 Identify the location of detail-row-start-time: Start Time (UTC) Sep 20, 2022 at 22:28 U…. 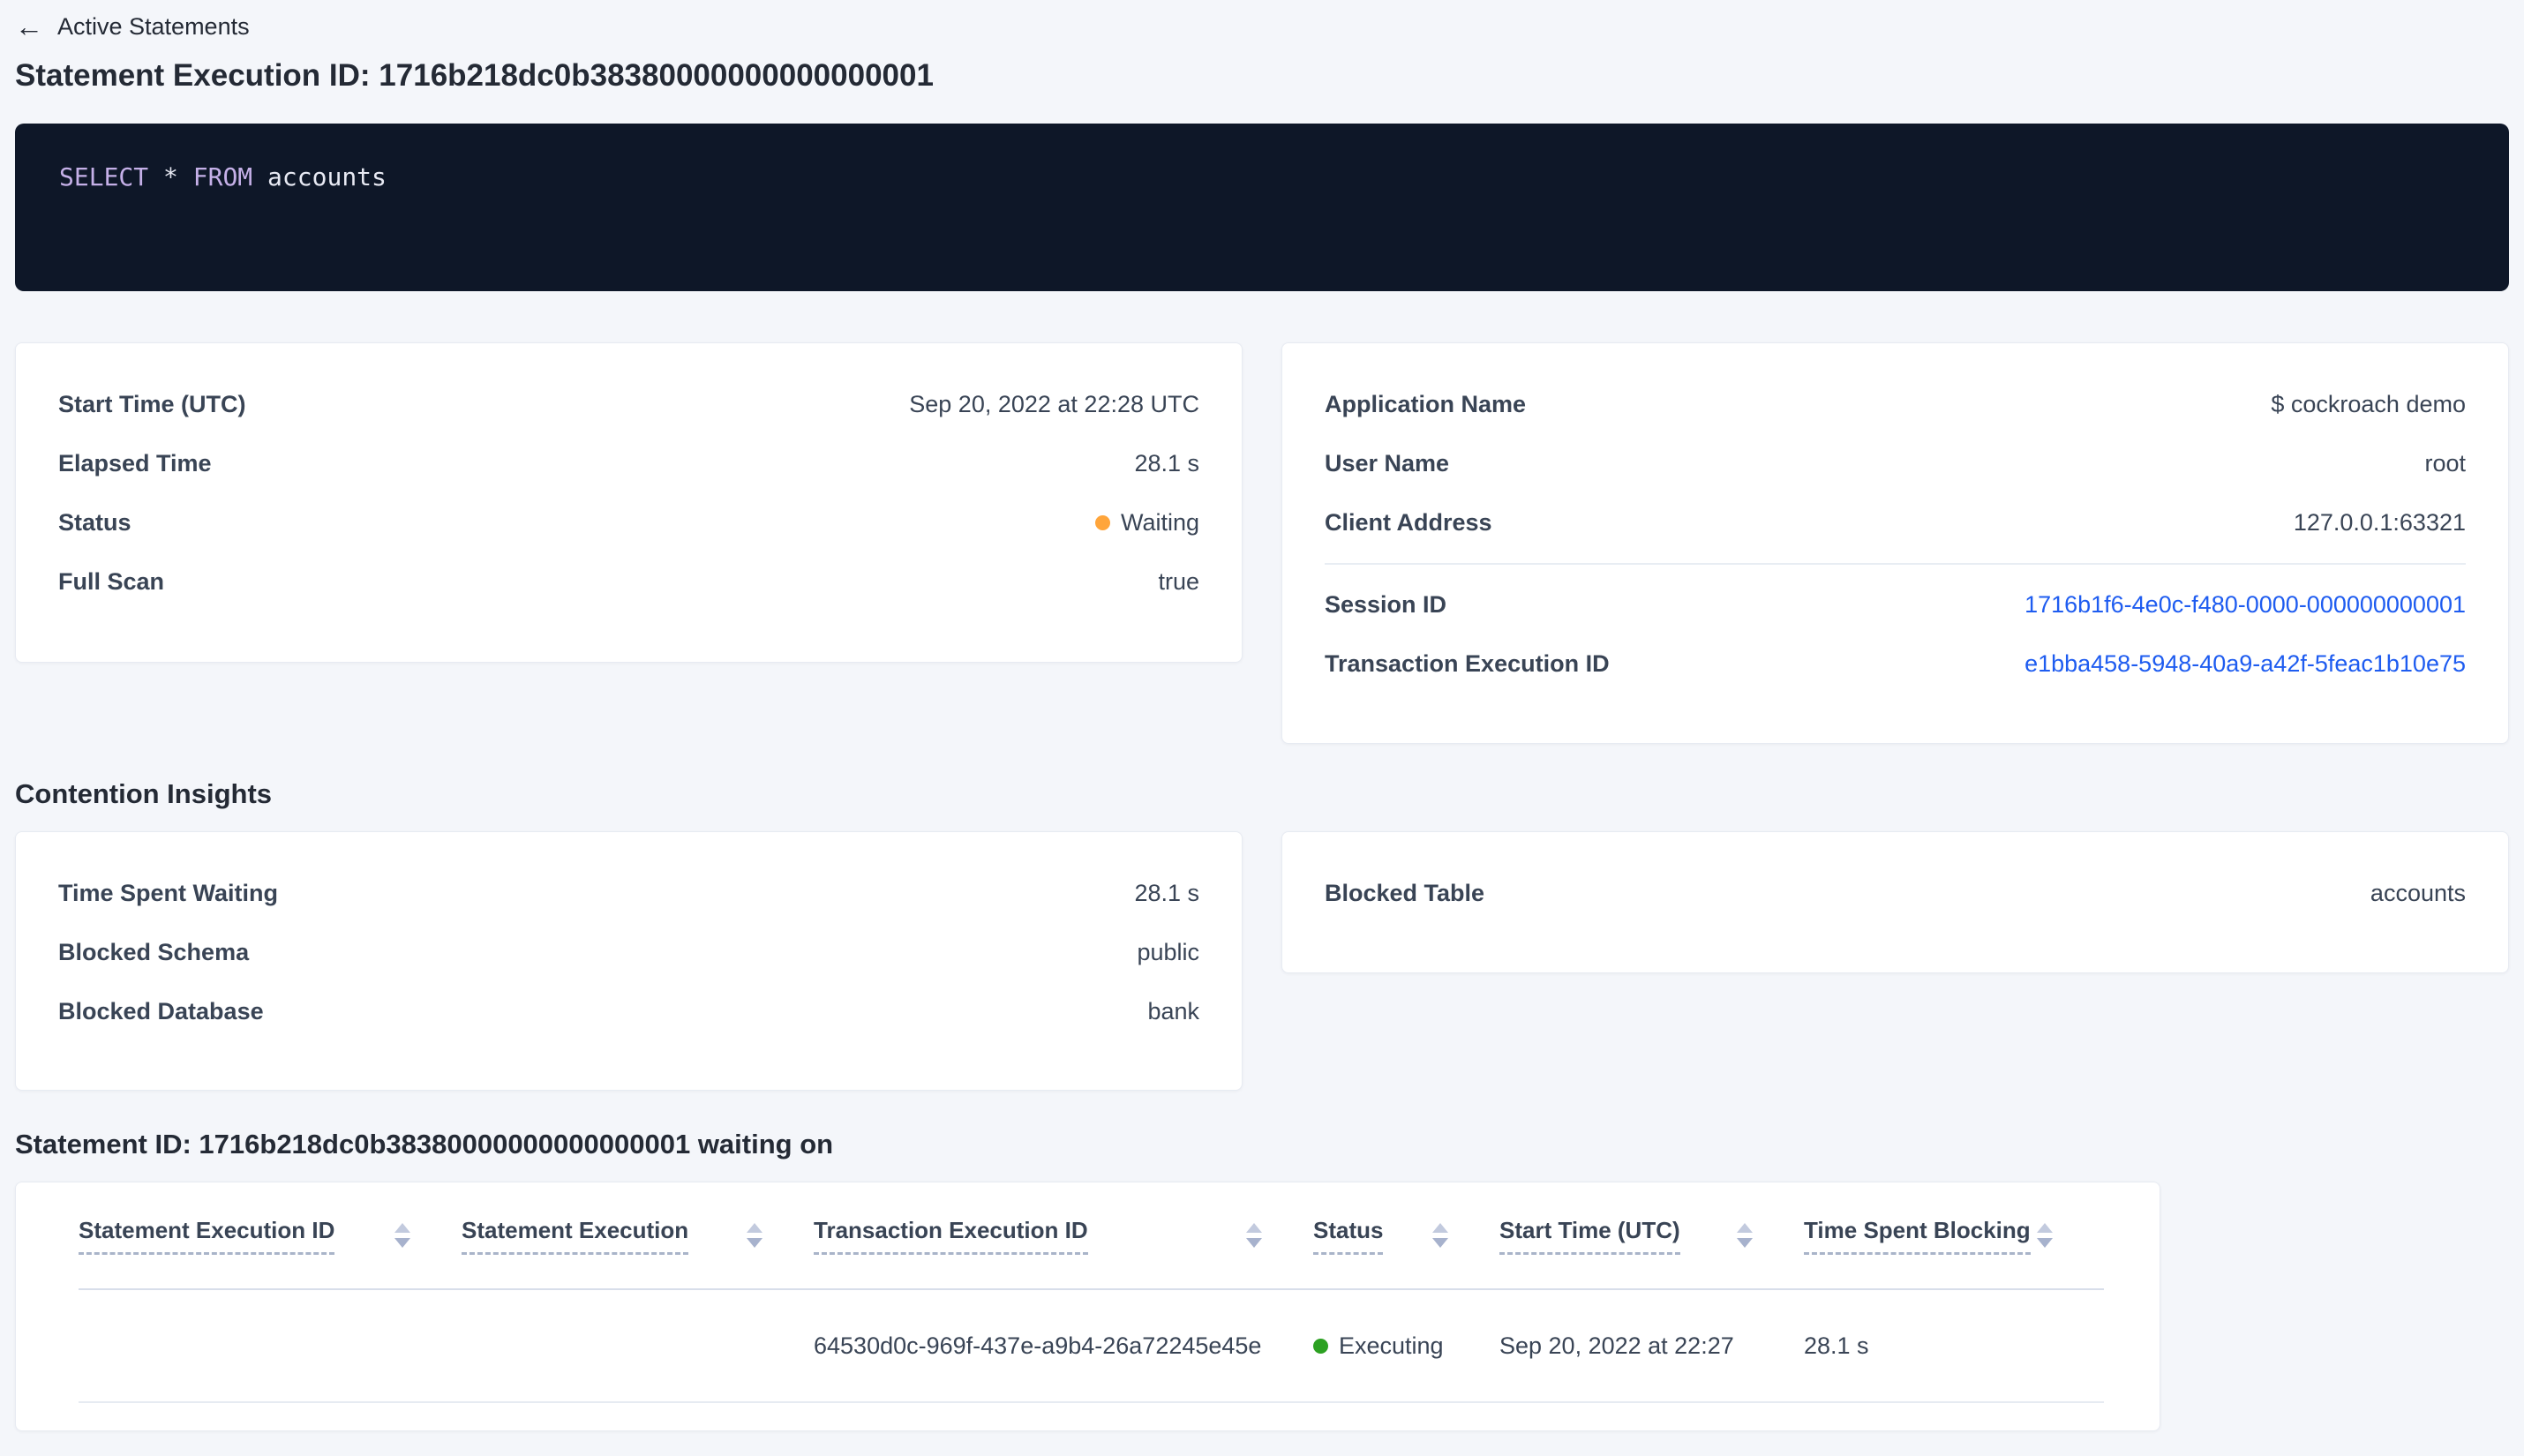
(628, 404).